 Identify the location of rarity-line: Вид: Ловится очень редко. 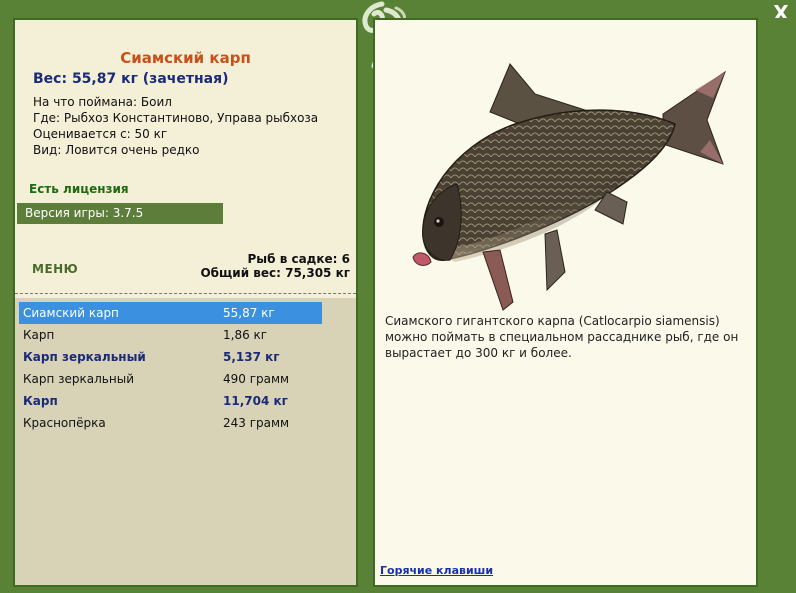
(116, 150).